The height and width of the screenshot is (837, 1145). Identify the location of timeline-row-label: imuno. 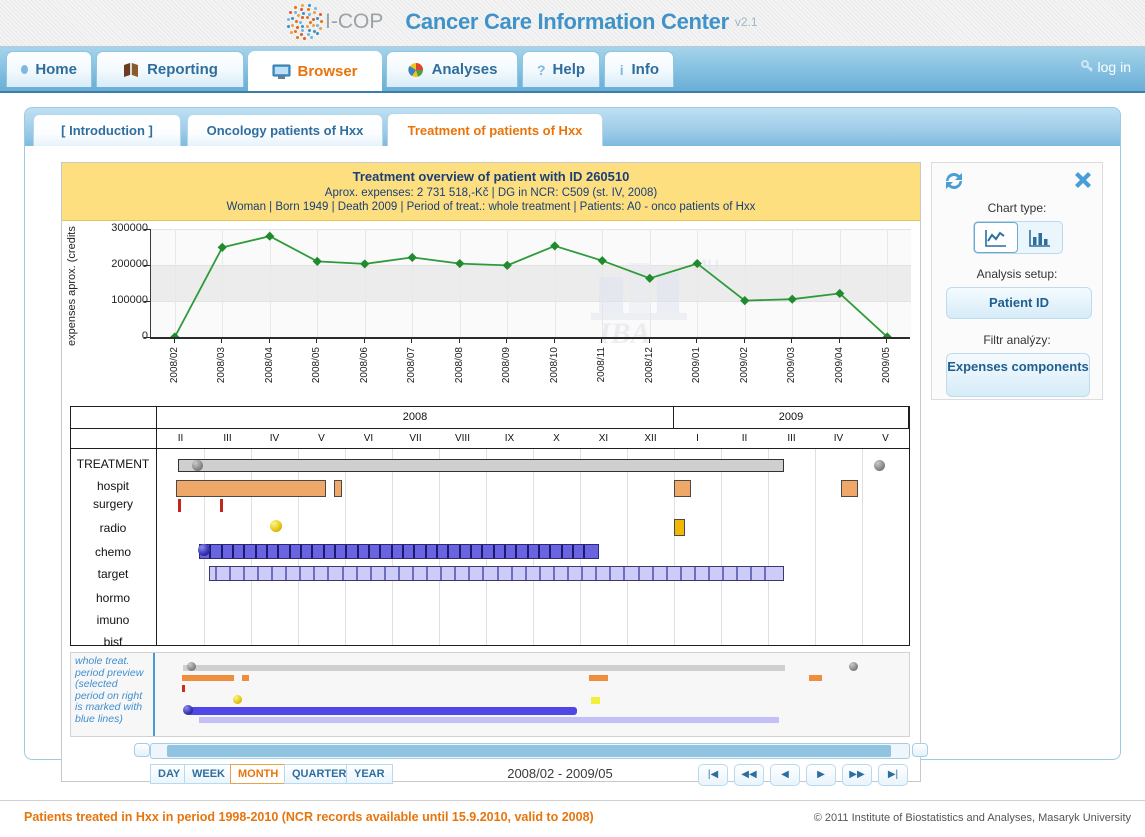
(113, 620).